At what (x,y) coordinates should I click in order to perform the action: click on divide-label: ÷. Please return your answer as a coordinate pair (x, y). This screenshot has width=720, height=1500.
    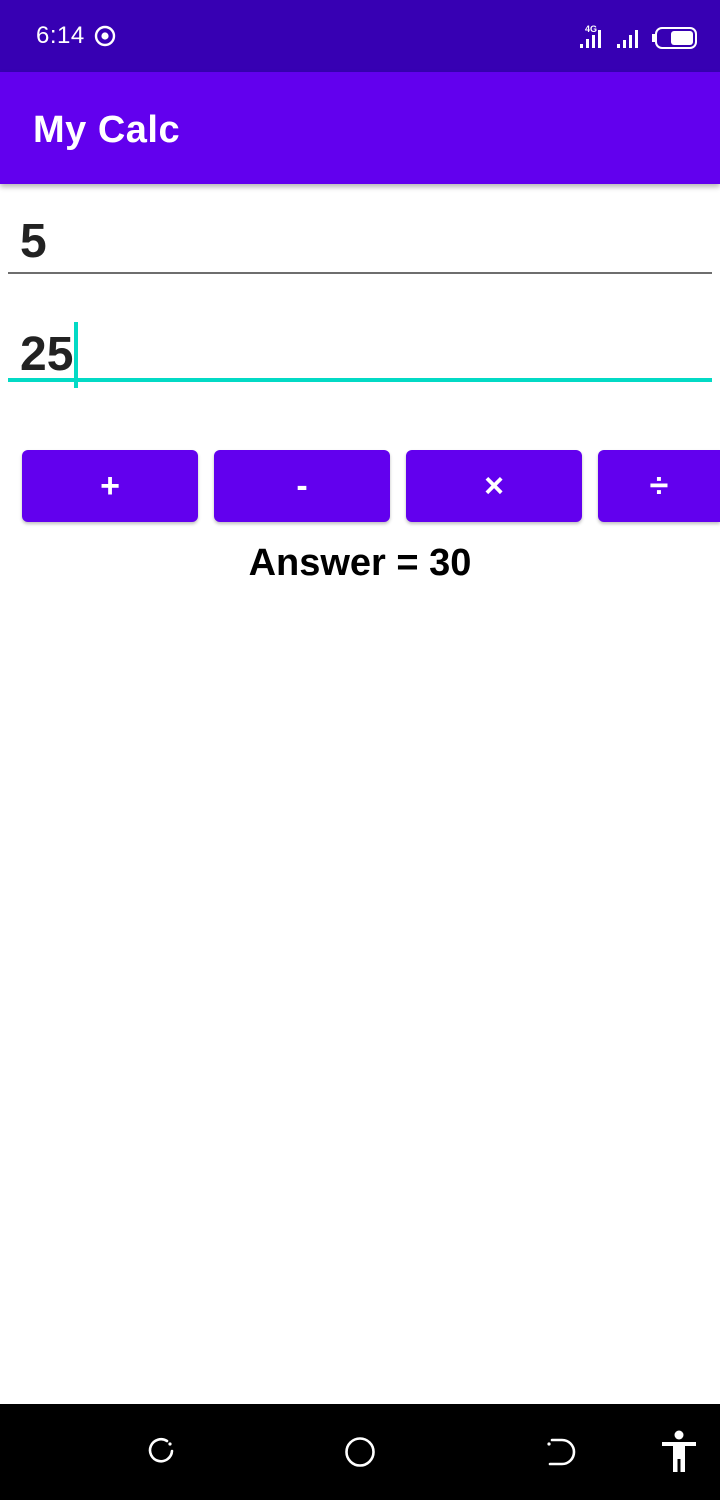
    Looking at the image, I should click on (659, 486).